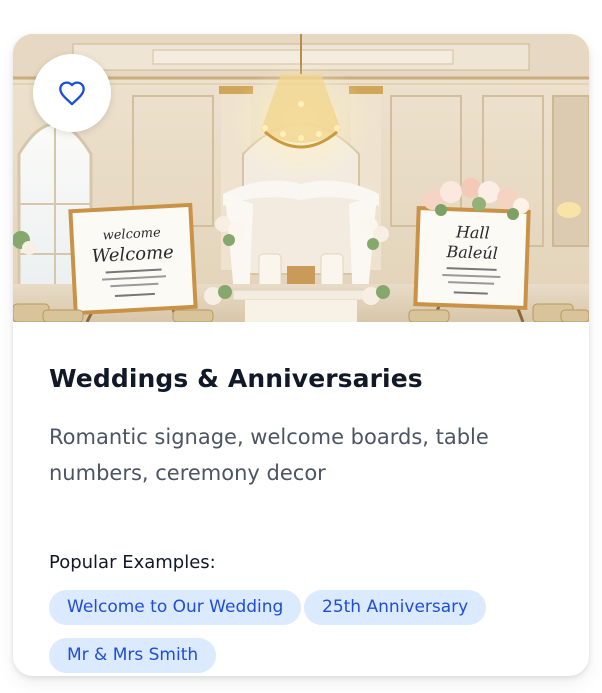  What do you see at coordinates (395, 607) in the screenshot?
I see `example-tag-anniversary: 25th Anniversary` at bounding box center [395, 607].